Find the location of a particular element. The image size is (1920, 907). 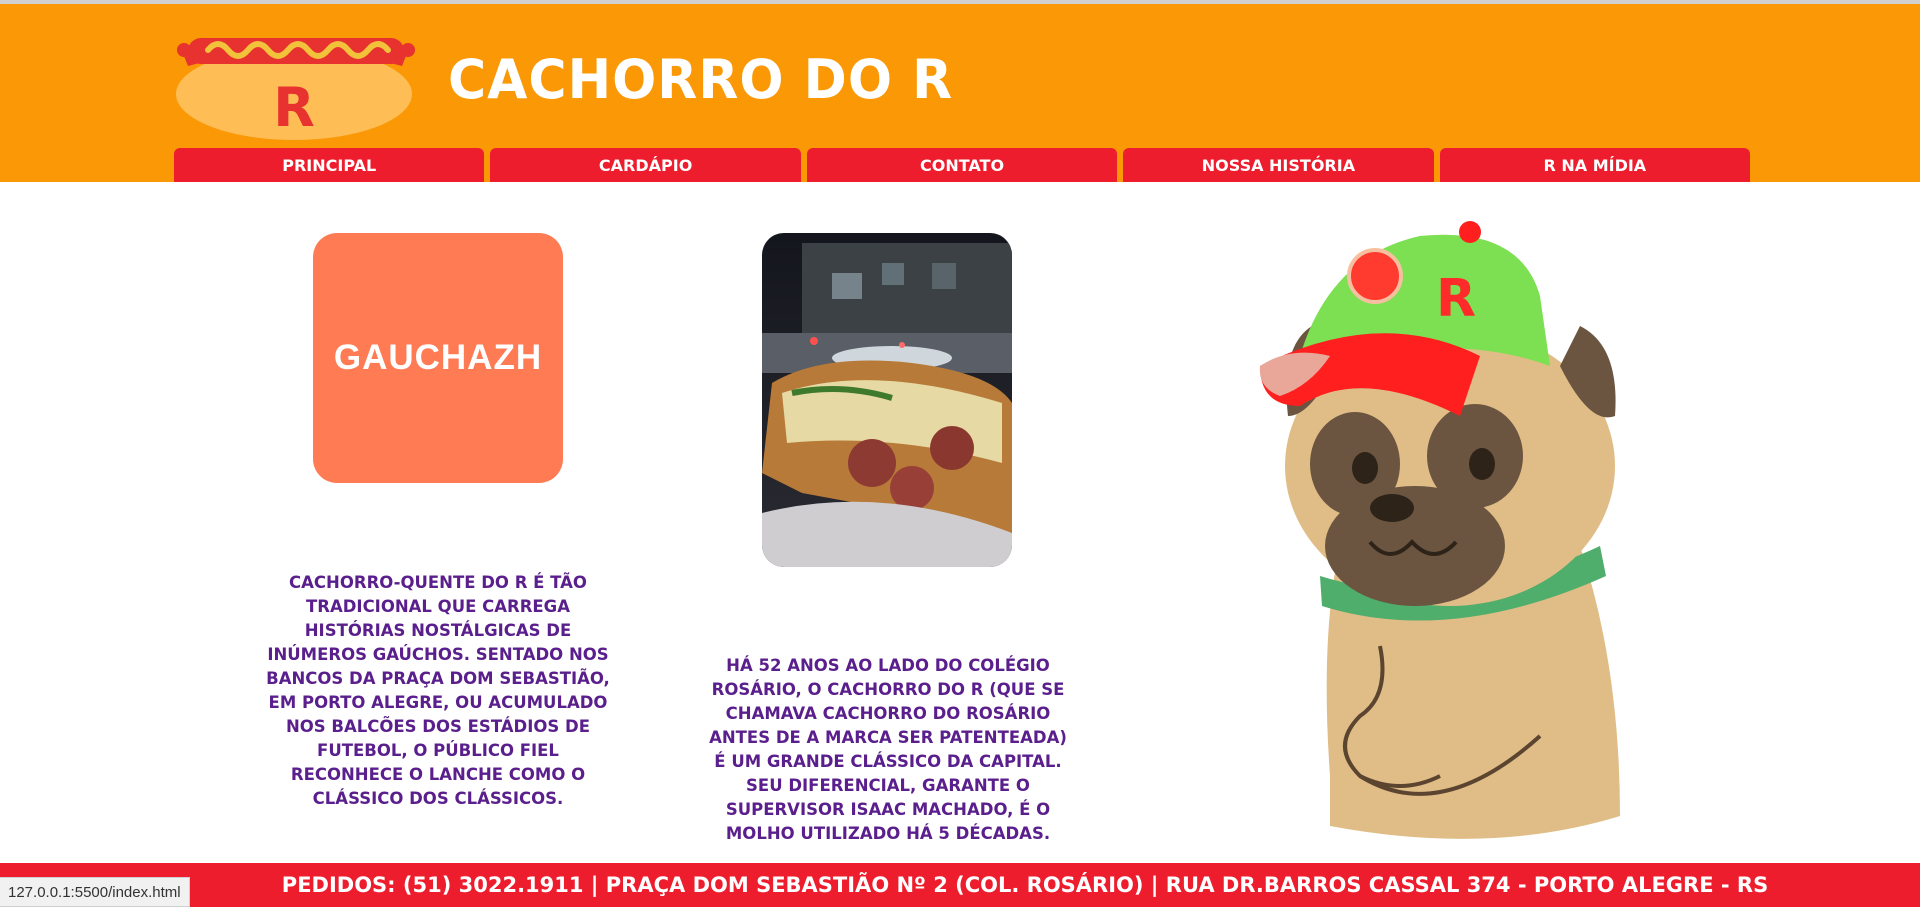

site-title: CACHORRO DO R is located at coordinates (701, 80).